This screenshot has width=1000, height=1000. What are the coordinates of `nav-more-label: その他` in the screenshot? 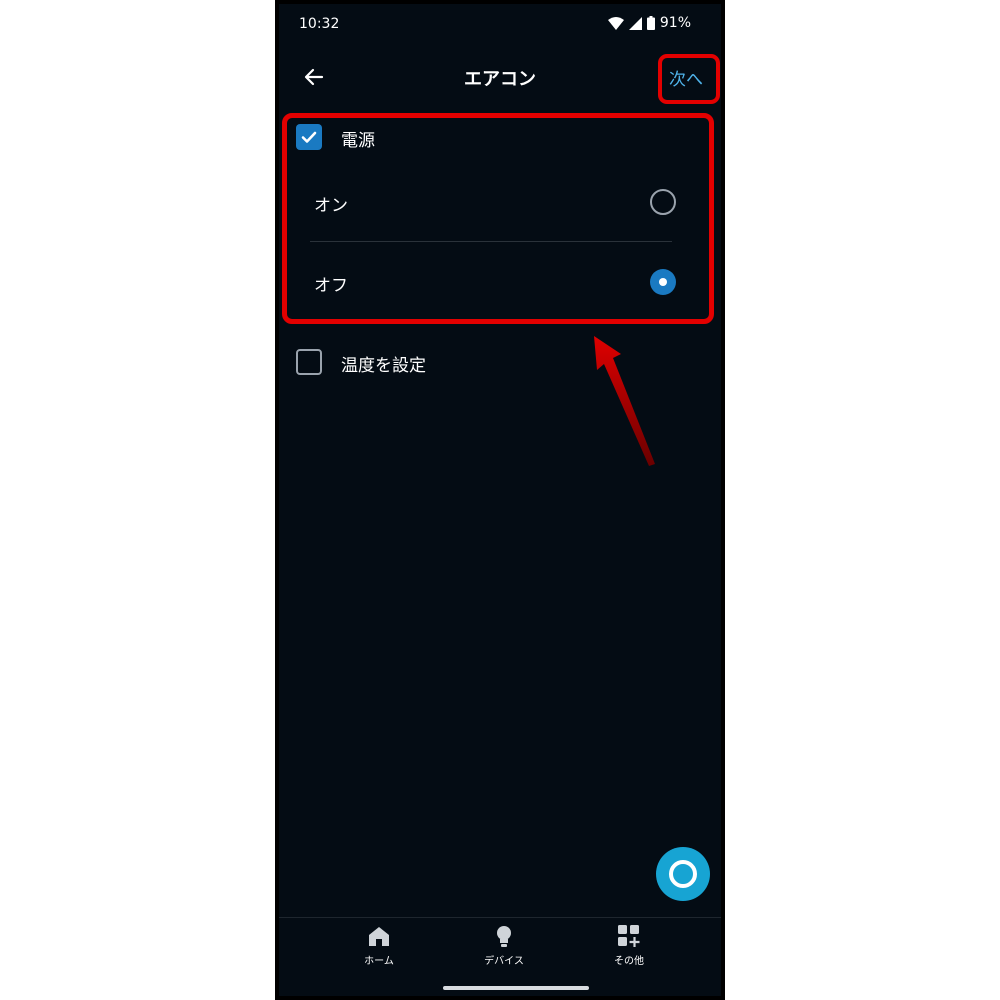 It's located at (629, 961).